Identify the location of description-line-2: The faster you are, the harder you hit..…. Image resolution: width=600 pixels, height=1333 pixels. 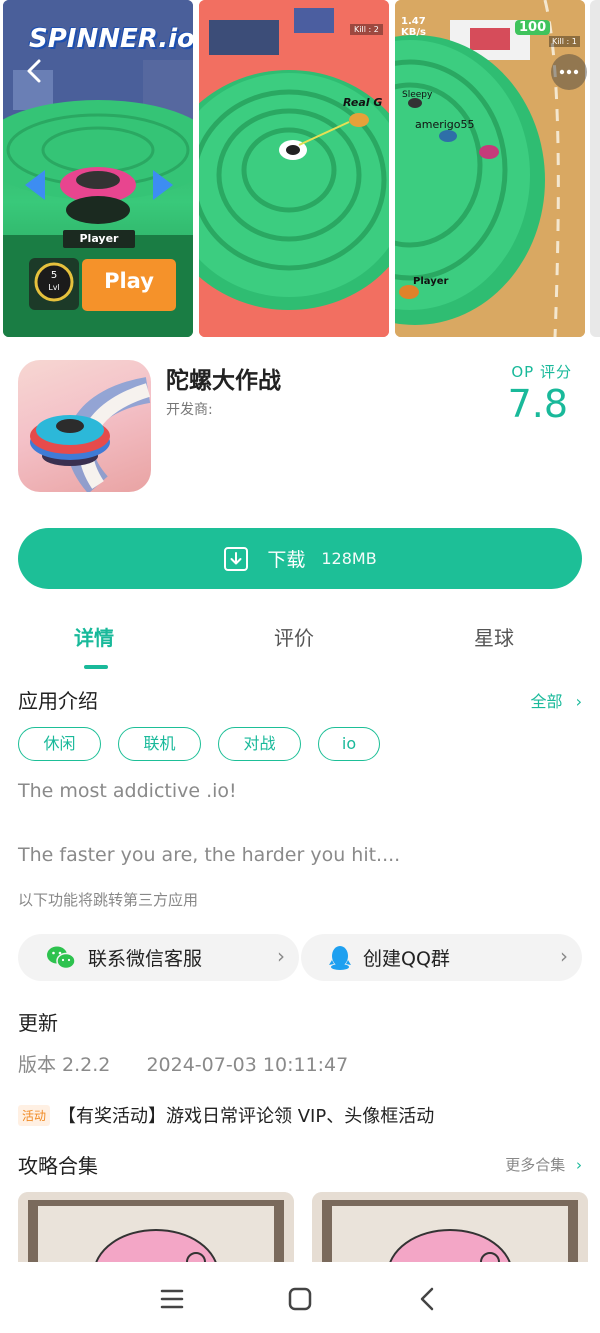
(209, 855).